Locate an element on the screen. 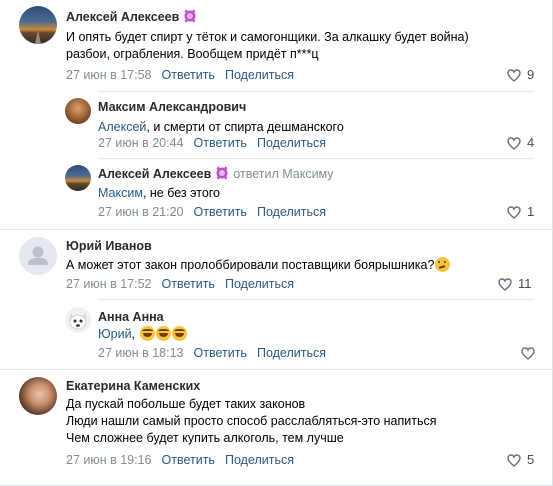 The width and height of the screenshot is (553, 486). user-placeholder-icon is located at coordinates (38, 255).